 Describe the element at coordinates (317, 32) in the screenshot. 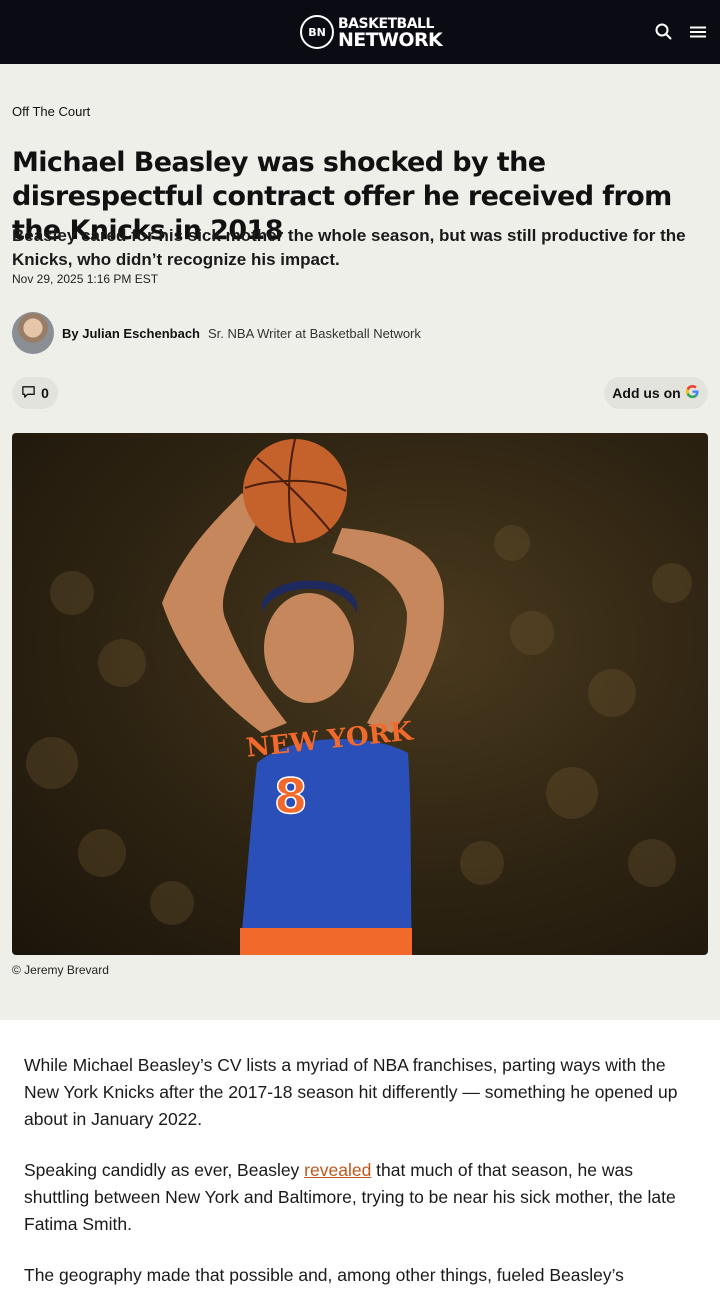

I see `logo-badge: BN` at that location.